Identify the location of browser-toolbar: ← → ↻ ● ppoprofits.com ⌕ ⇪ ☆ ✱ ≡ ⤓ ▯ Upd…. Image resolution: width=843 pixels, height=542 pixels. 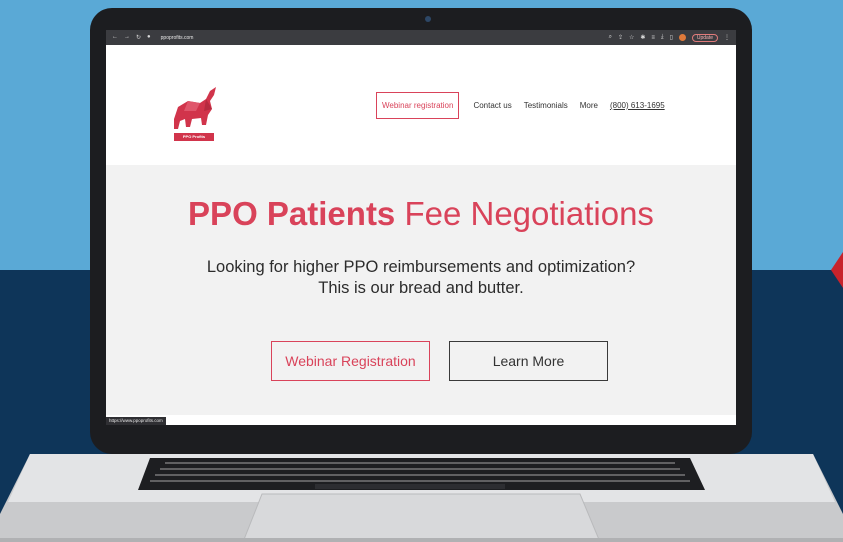
(421, 37).